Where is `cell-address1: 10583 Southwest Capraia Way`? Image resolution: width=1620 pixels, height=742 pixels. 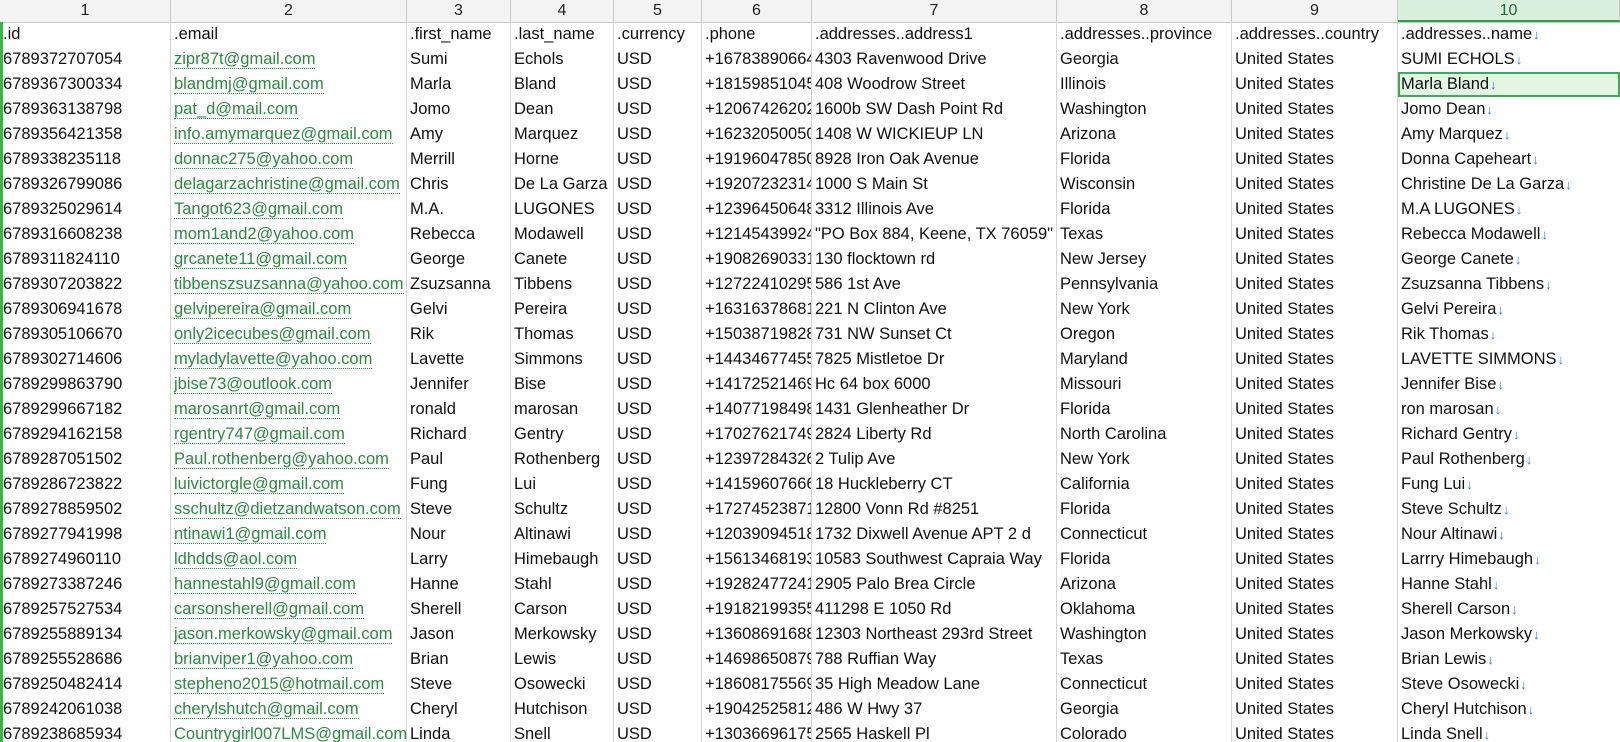 cell-address1: 10583 Southwest Capraia Way is located at coordinates (934, 559).